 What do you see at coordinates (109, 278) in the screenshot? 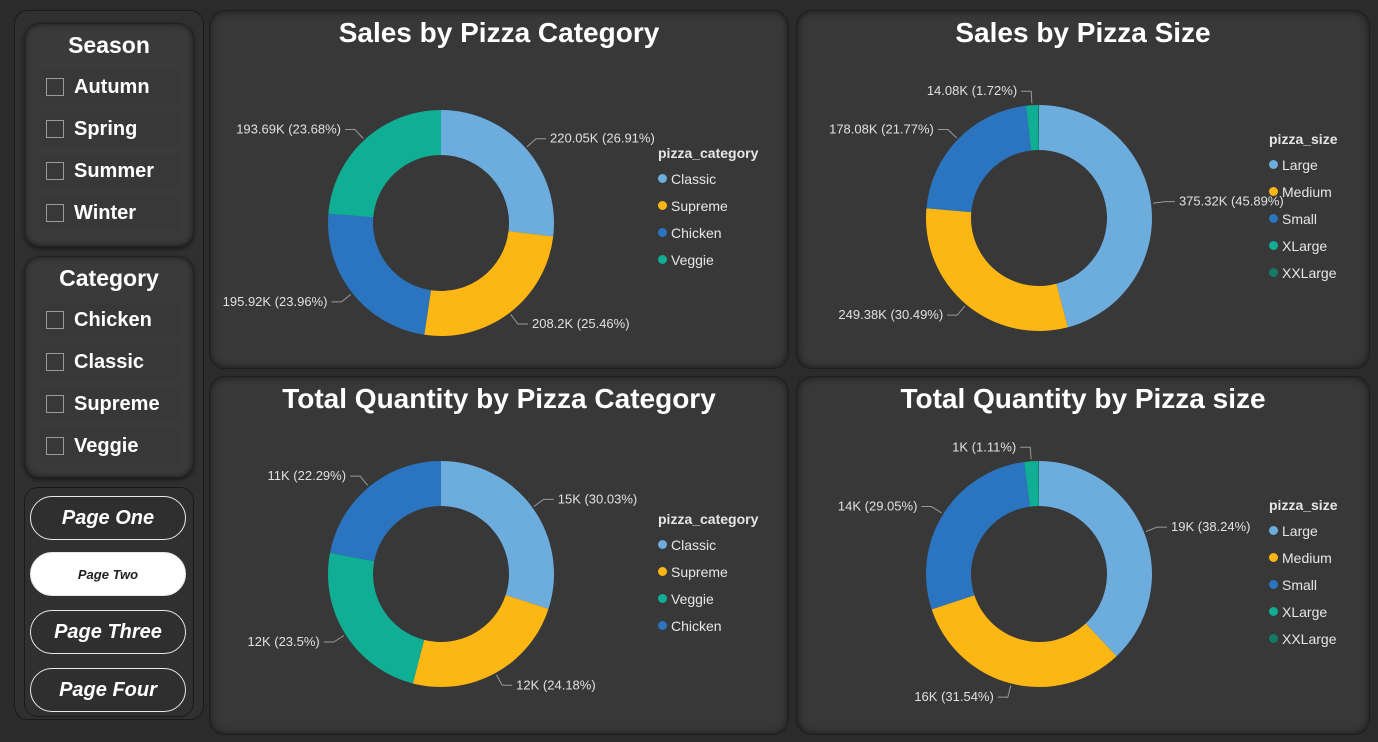
I see `category-slicer-title: Category` at bounding box center [109, 278].